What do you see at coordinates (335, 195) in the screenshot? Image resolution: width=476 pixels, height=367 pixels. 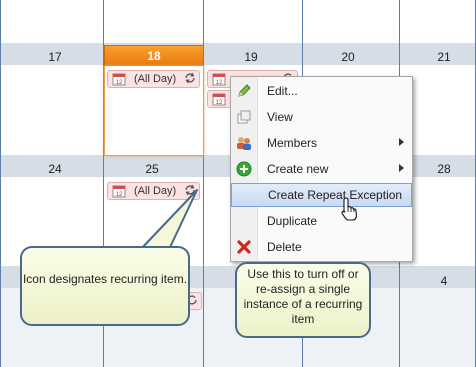 I see `menu-item-label: Create Repeat Exception` at bounding box center [335, 195].